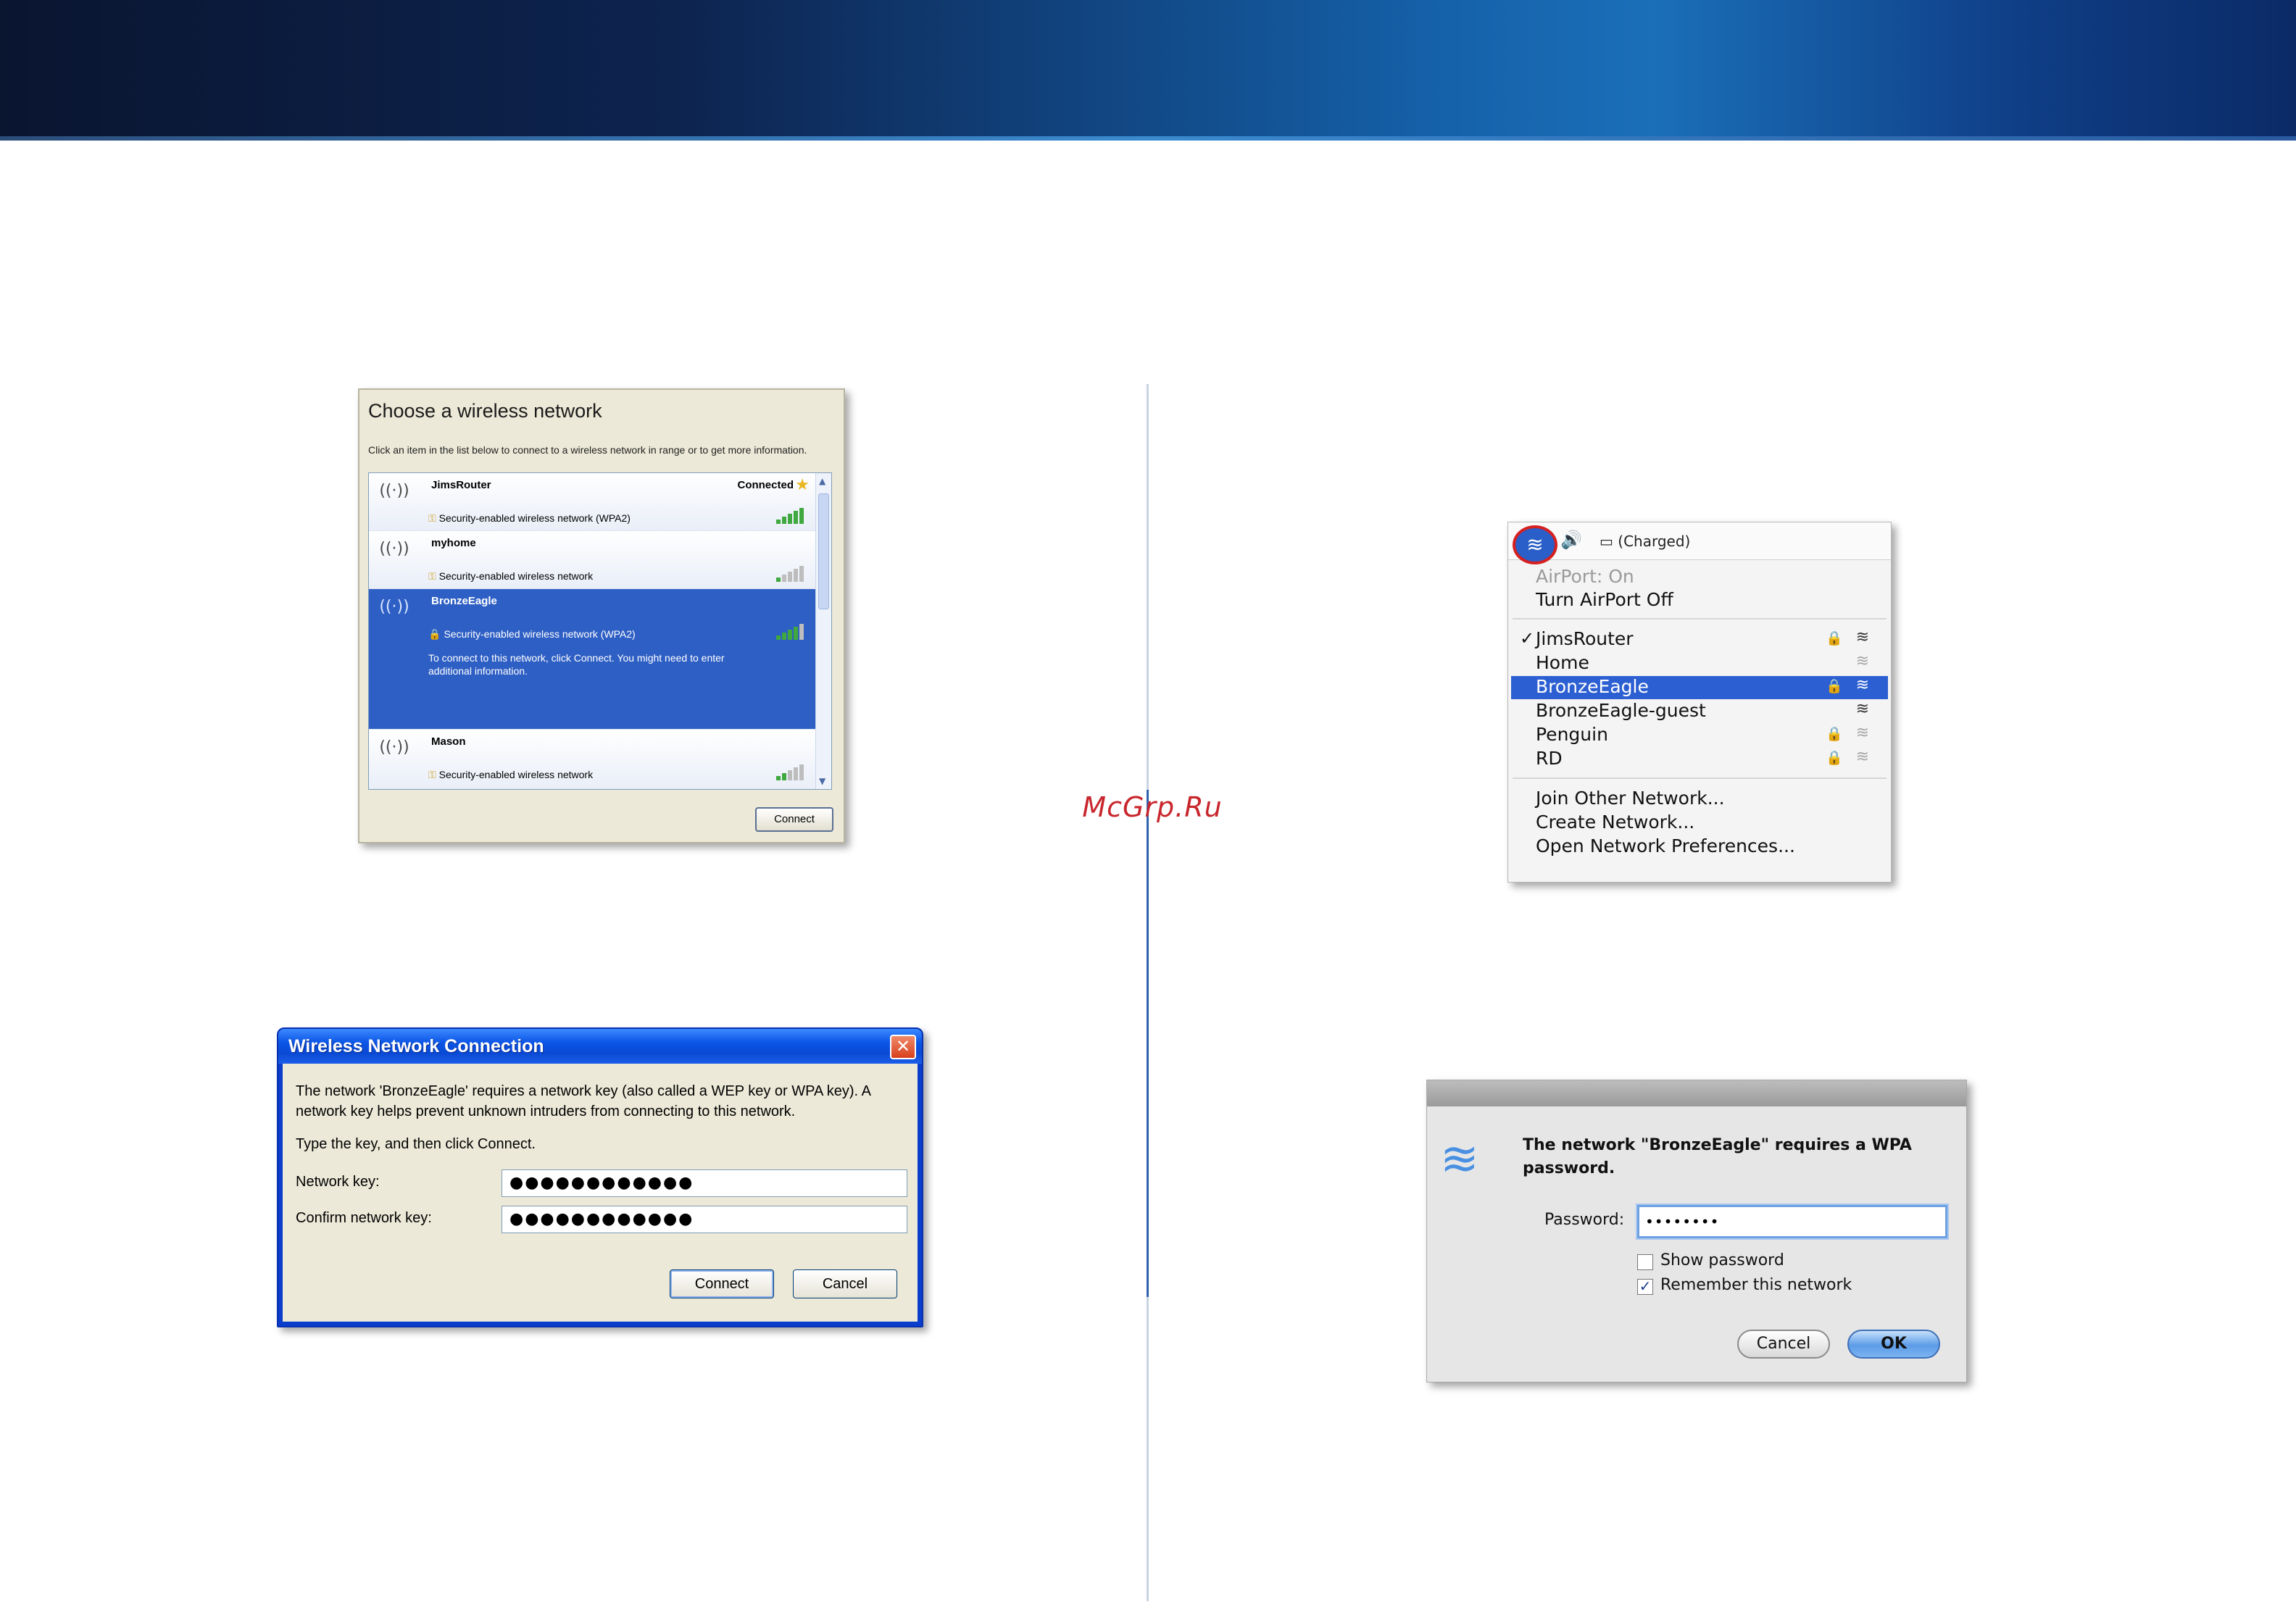  I want to click on battery-icon: ▭, so click(1606, 541).